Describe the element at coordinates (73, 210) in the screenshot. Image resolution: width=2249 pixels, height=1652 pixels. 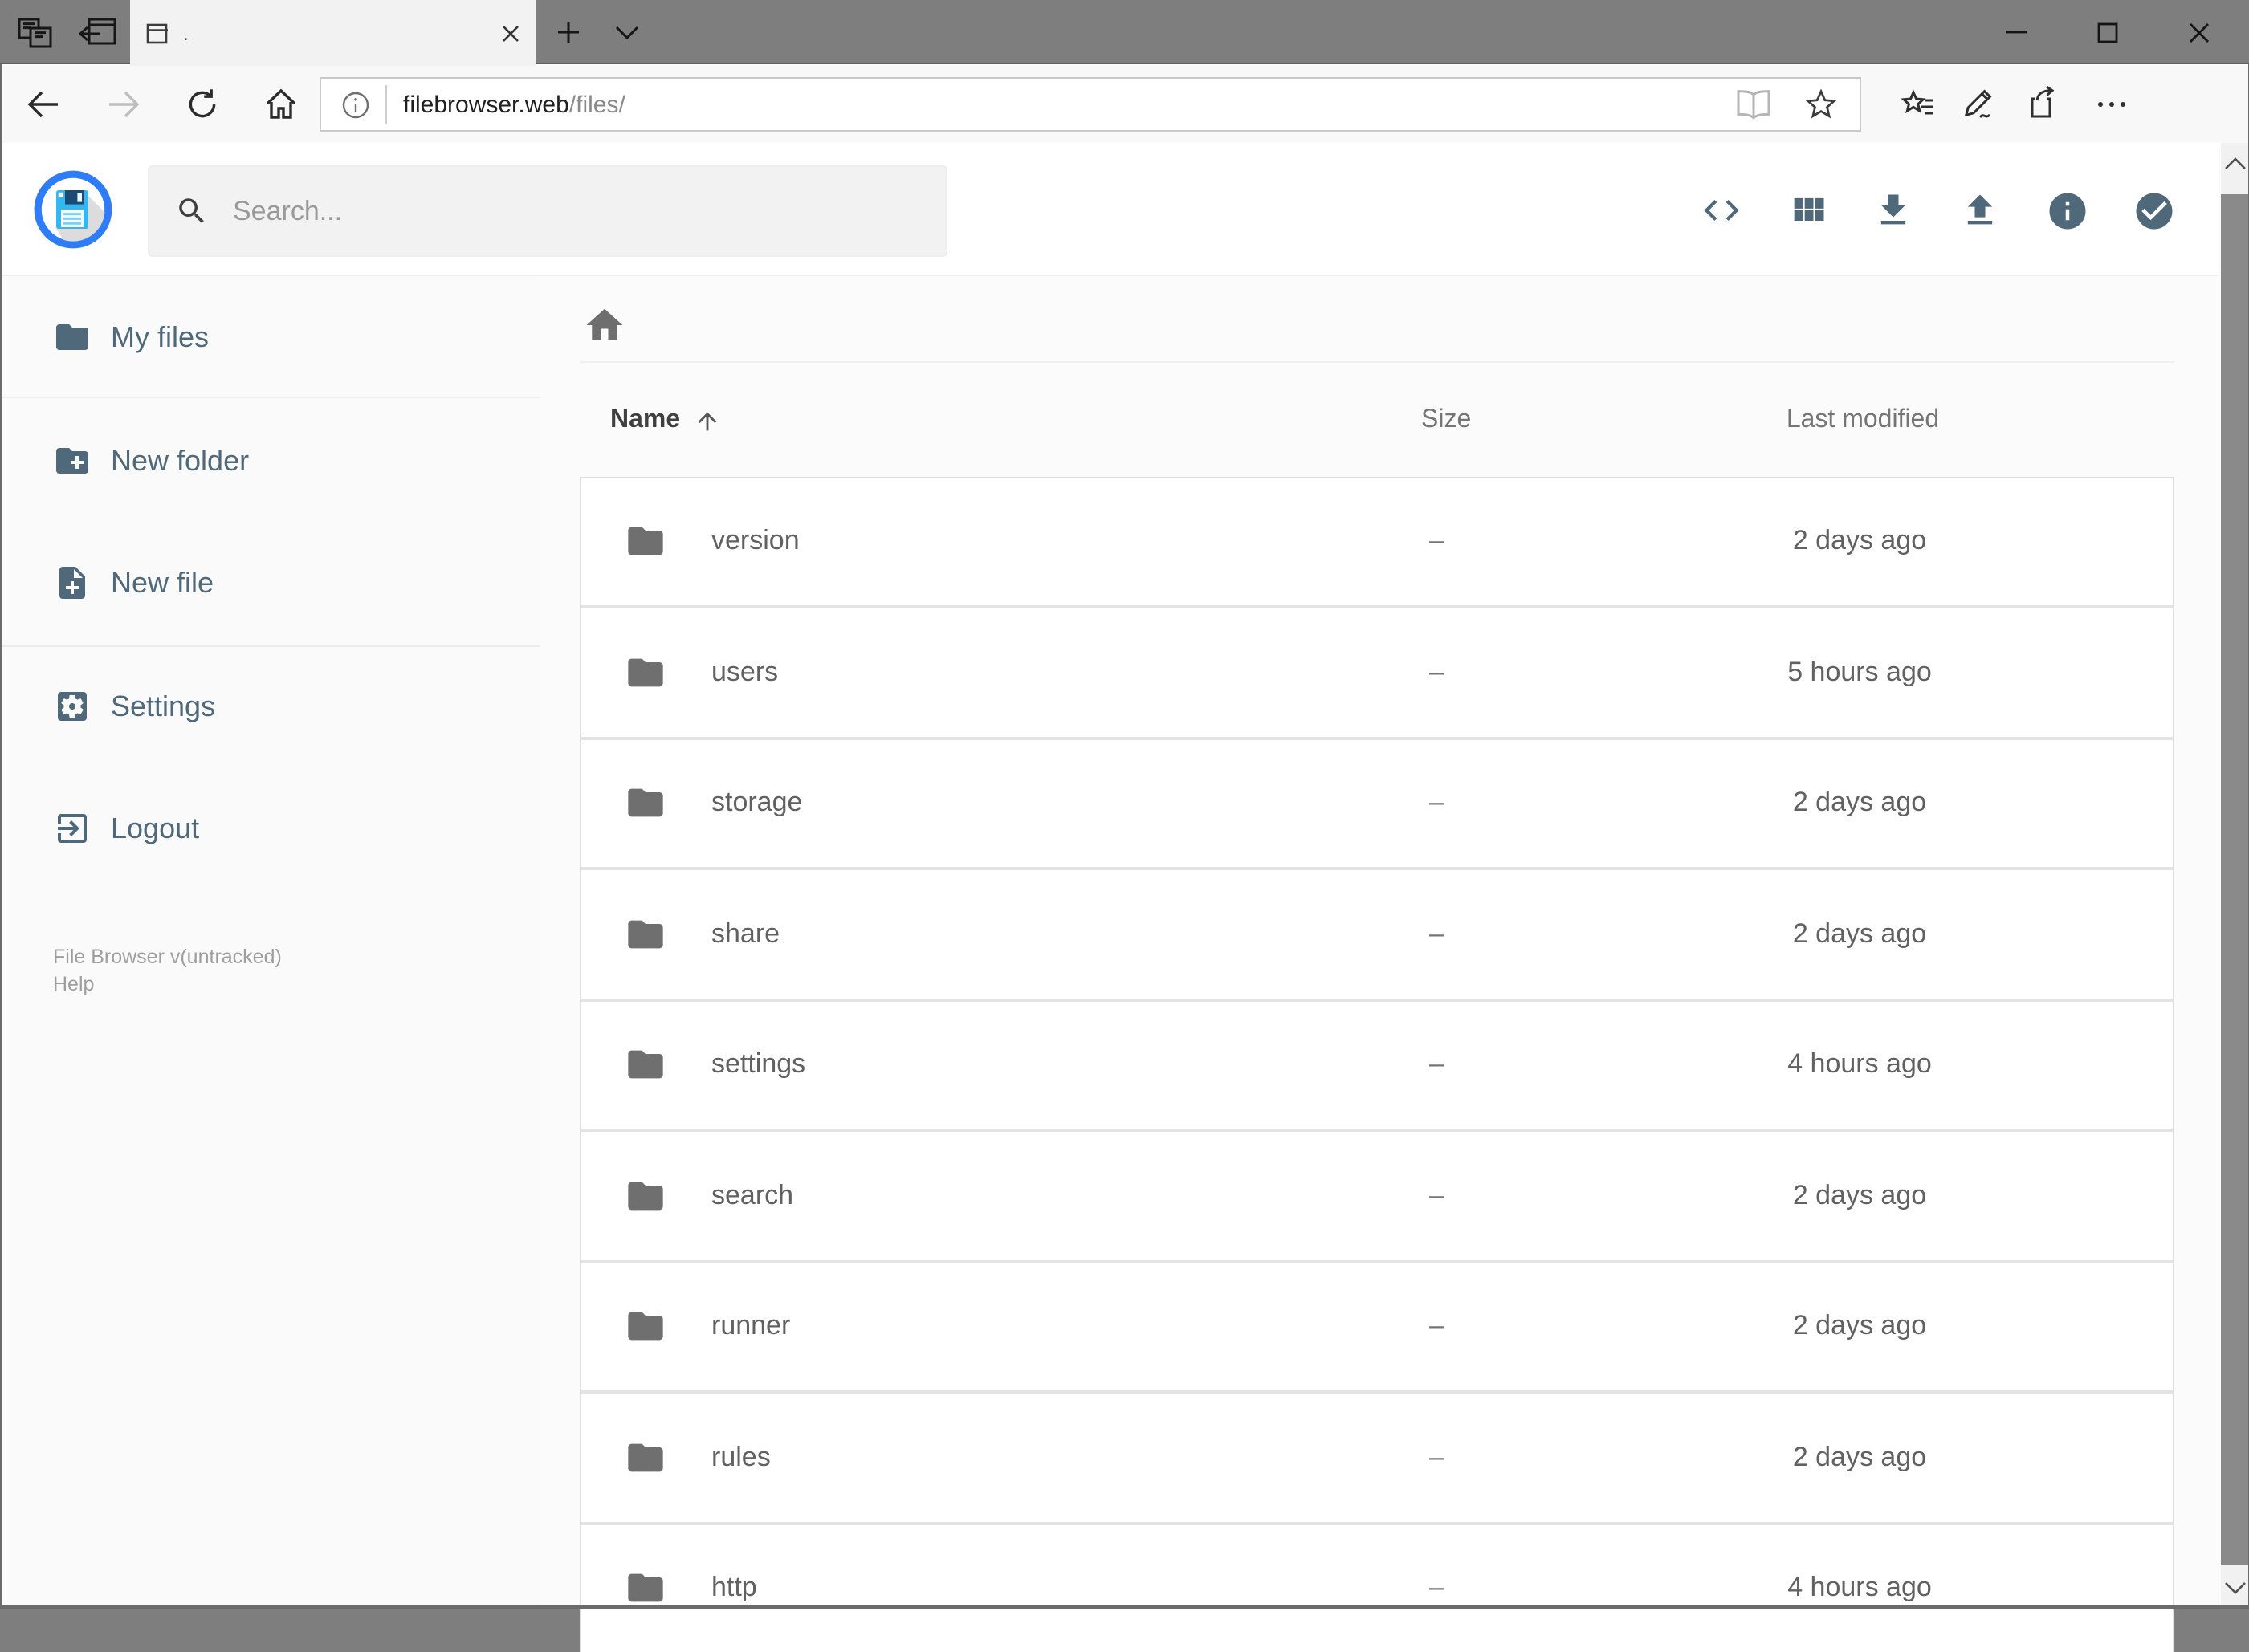
I see `filebrowser-logo` at that location.